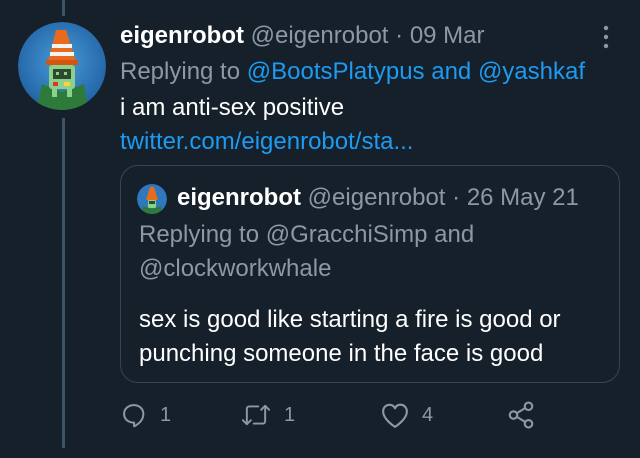 The height and width of the screenshot is (458, 640). I want to click on heart-icon, so click(395, 415).